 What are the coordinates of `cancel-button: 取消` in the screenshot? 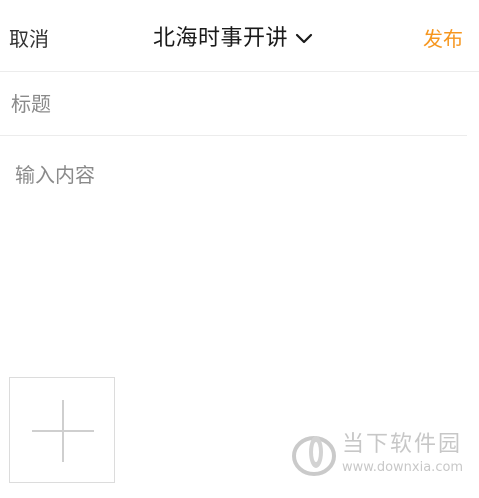 It's located at (29, 39).